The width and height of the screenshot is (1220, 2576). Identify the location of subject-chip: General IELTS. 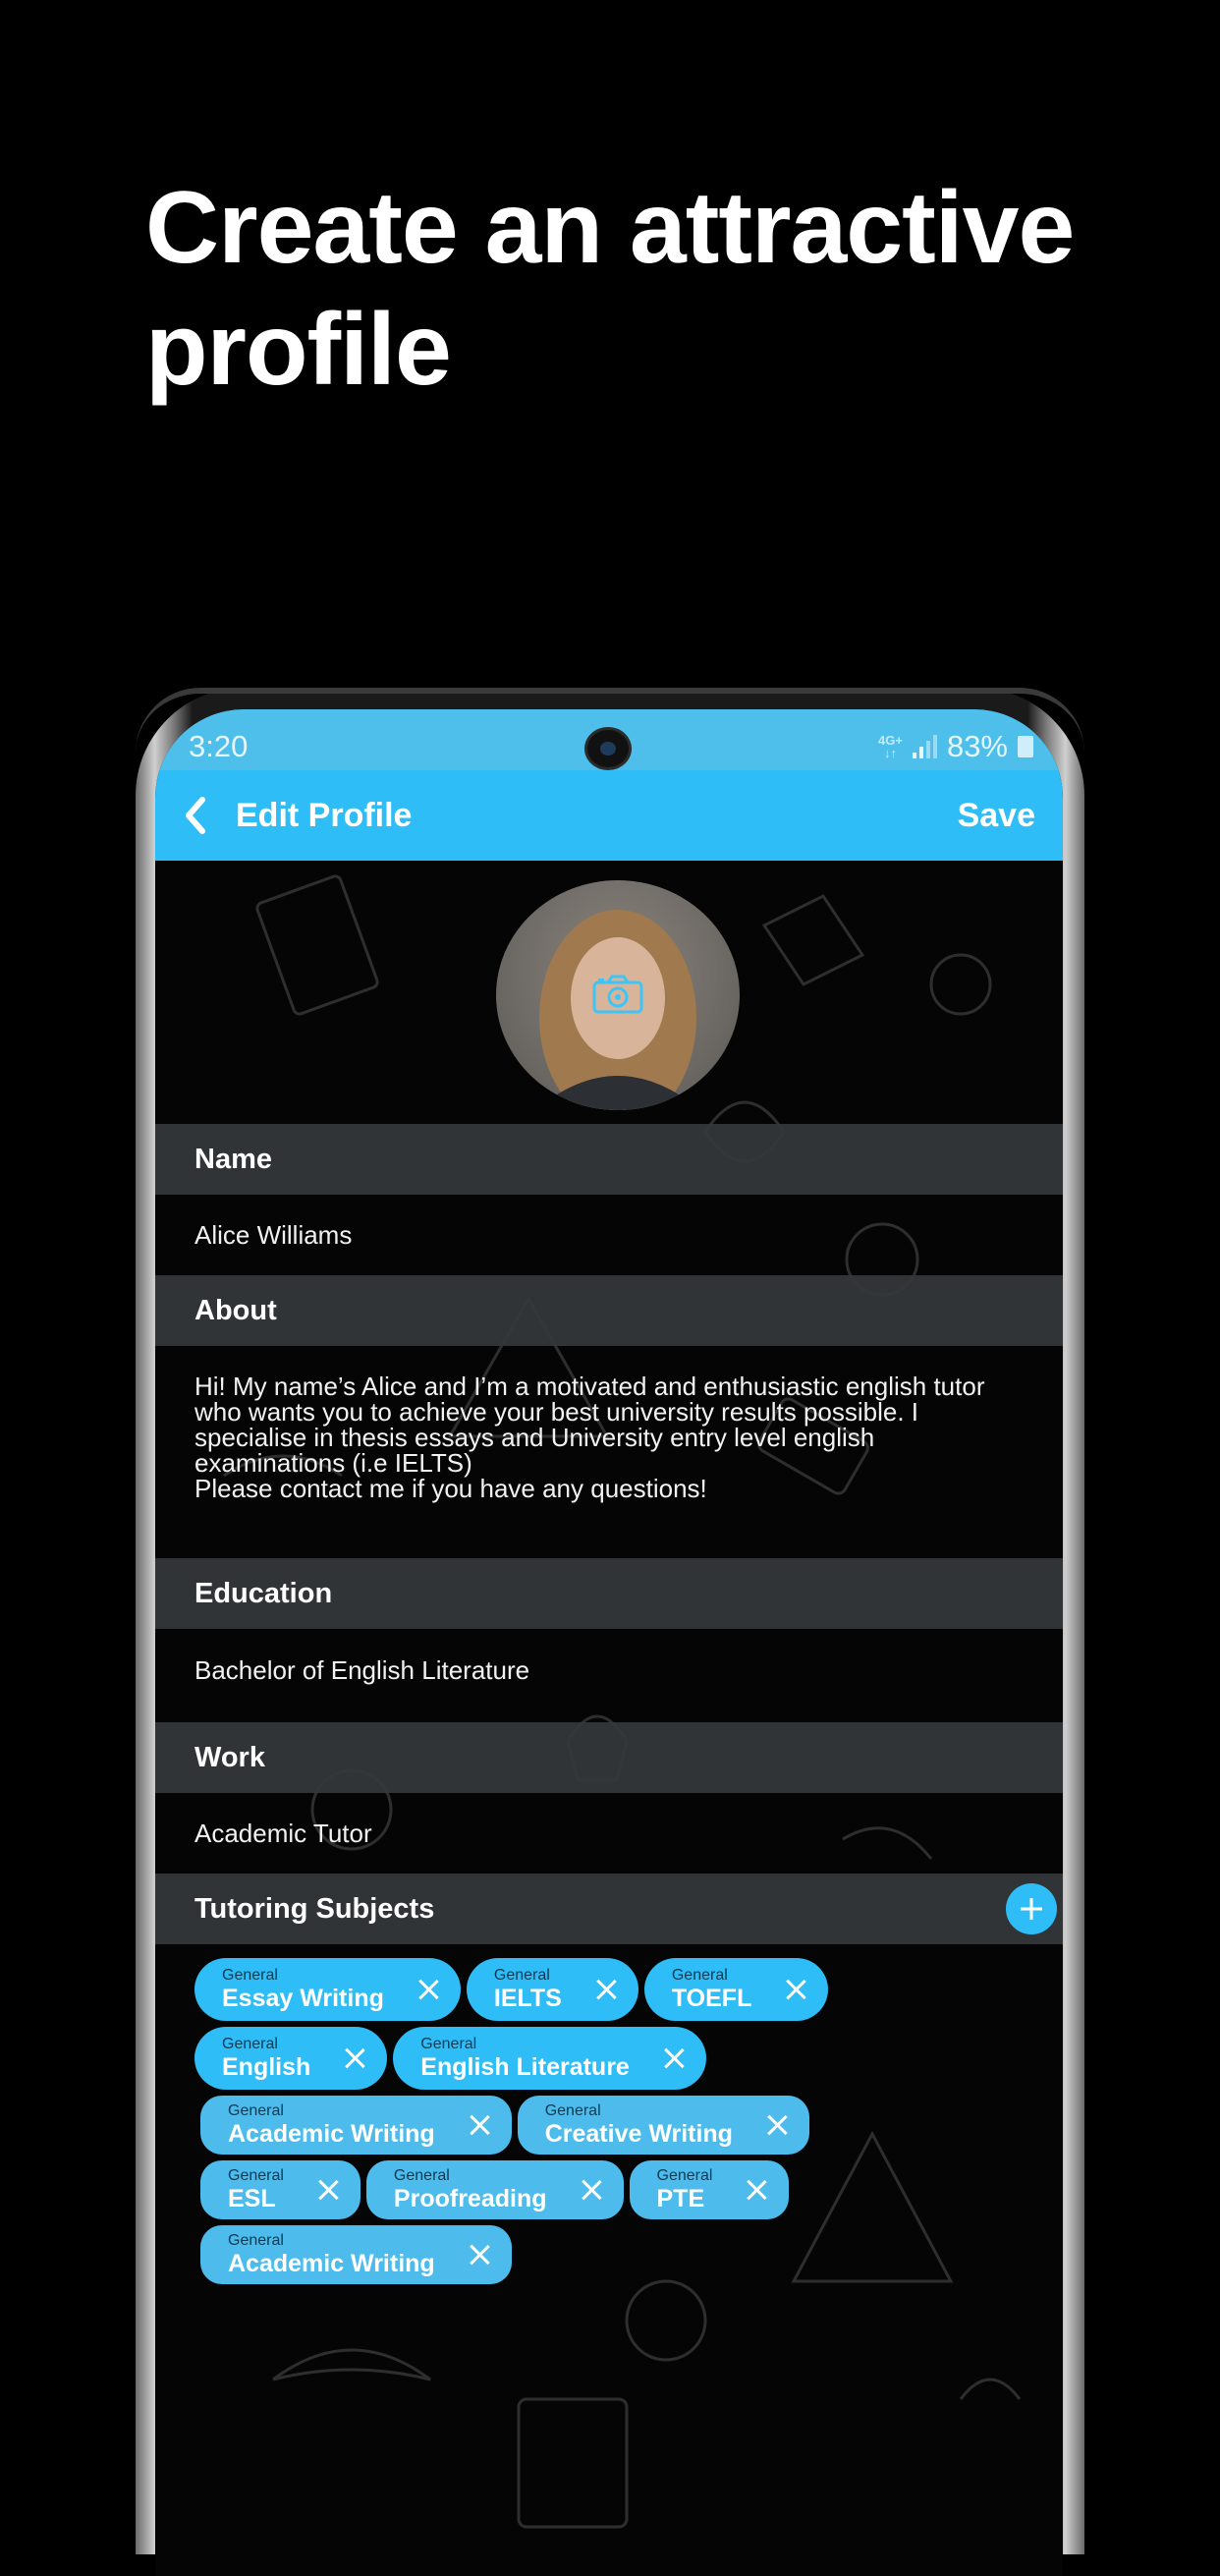
(552, 1989).